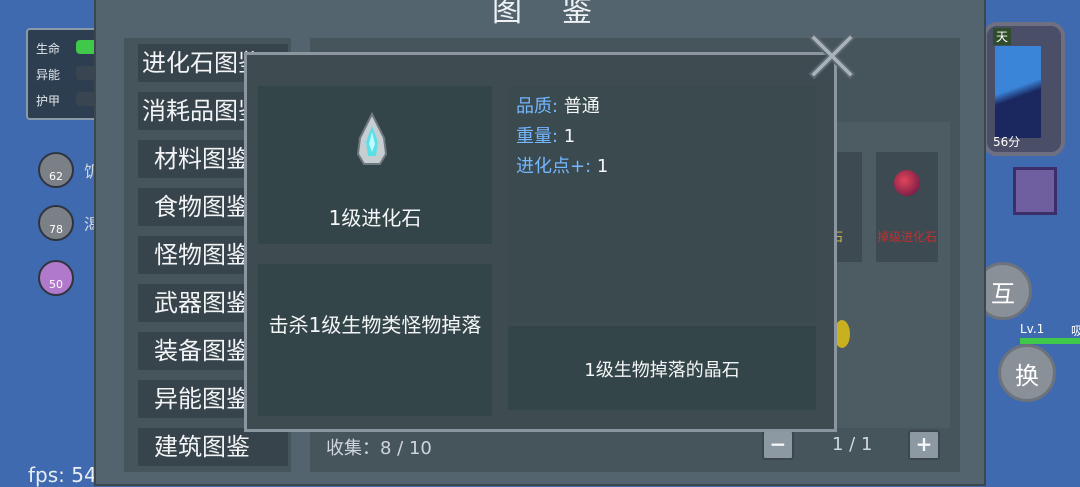  What do you see at coordinates (906, 237) in the screenshot?
I see `grid-item-label: 掉级进化石` at bounding box center [906, 237].